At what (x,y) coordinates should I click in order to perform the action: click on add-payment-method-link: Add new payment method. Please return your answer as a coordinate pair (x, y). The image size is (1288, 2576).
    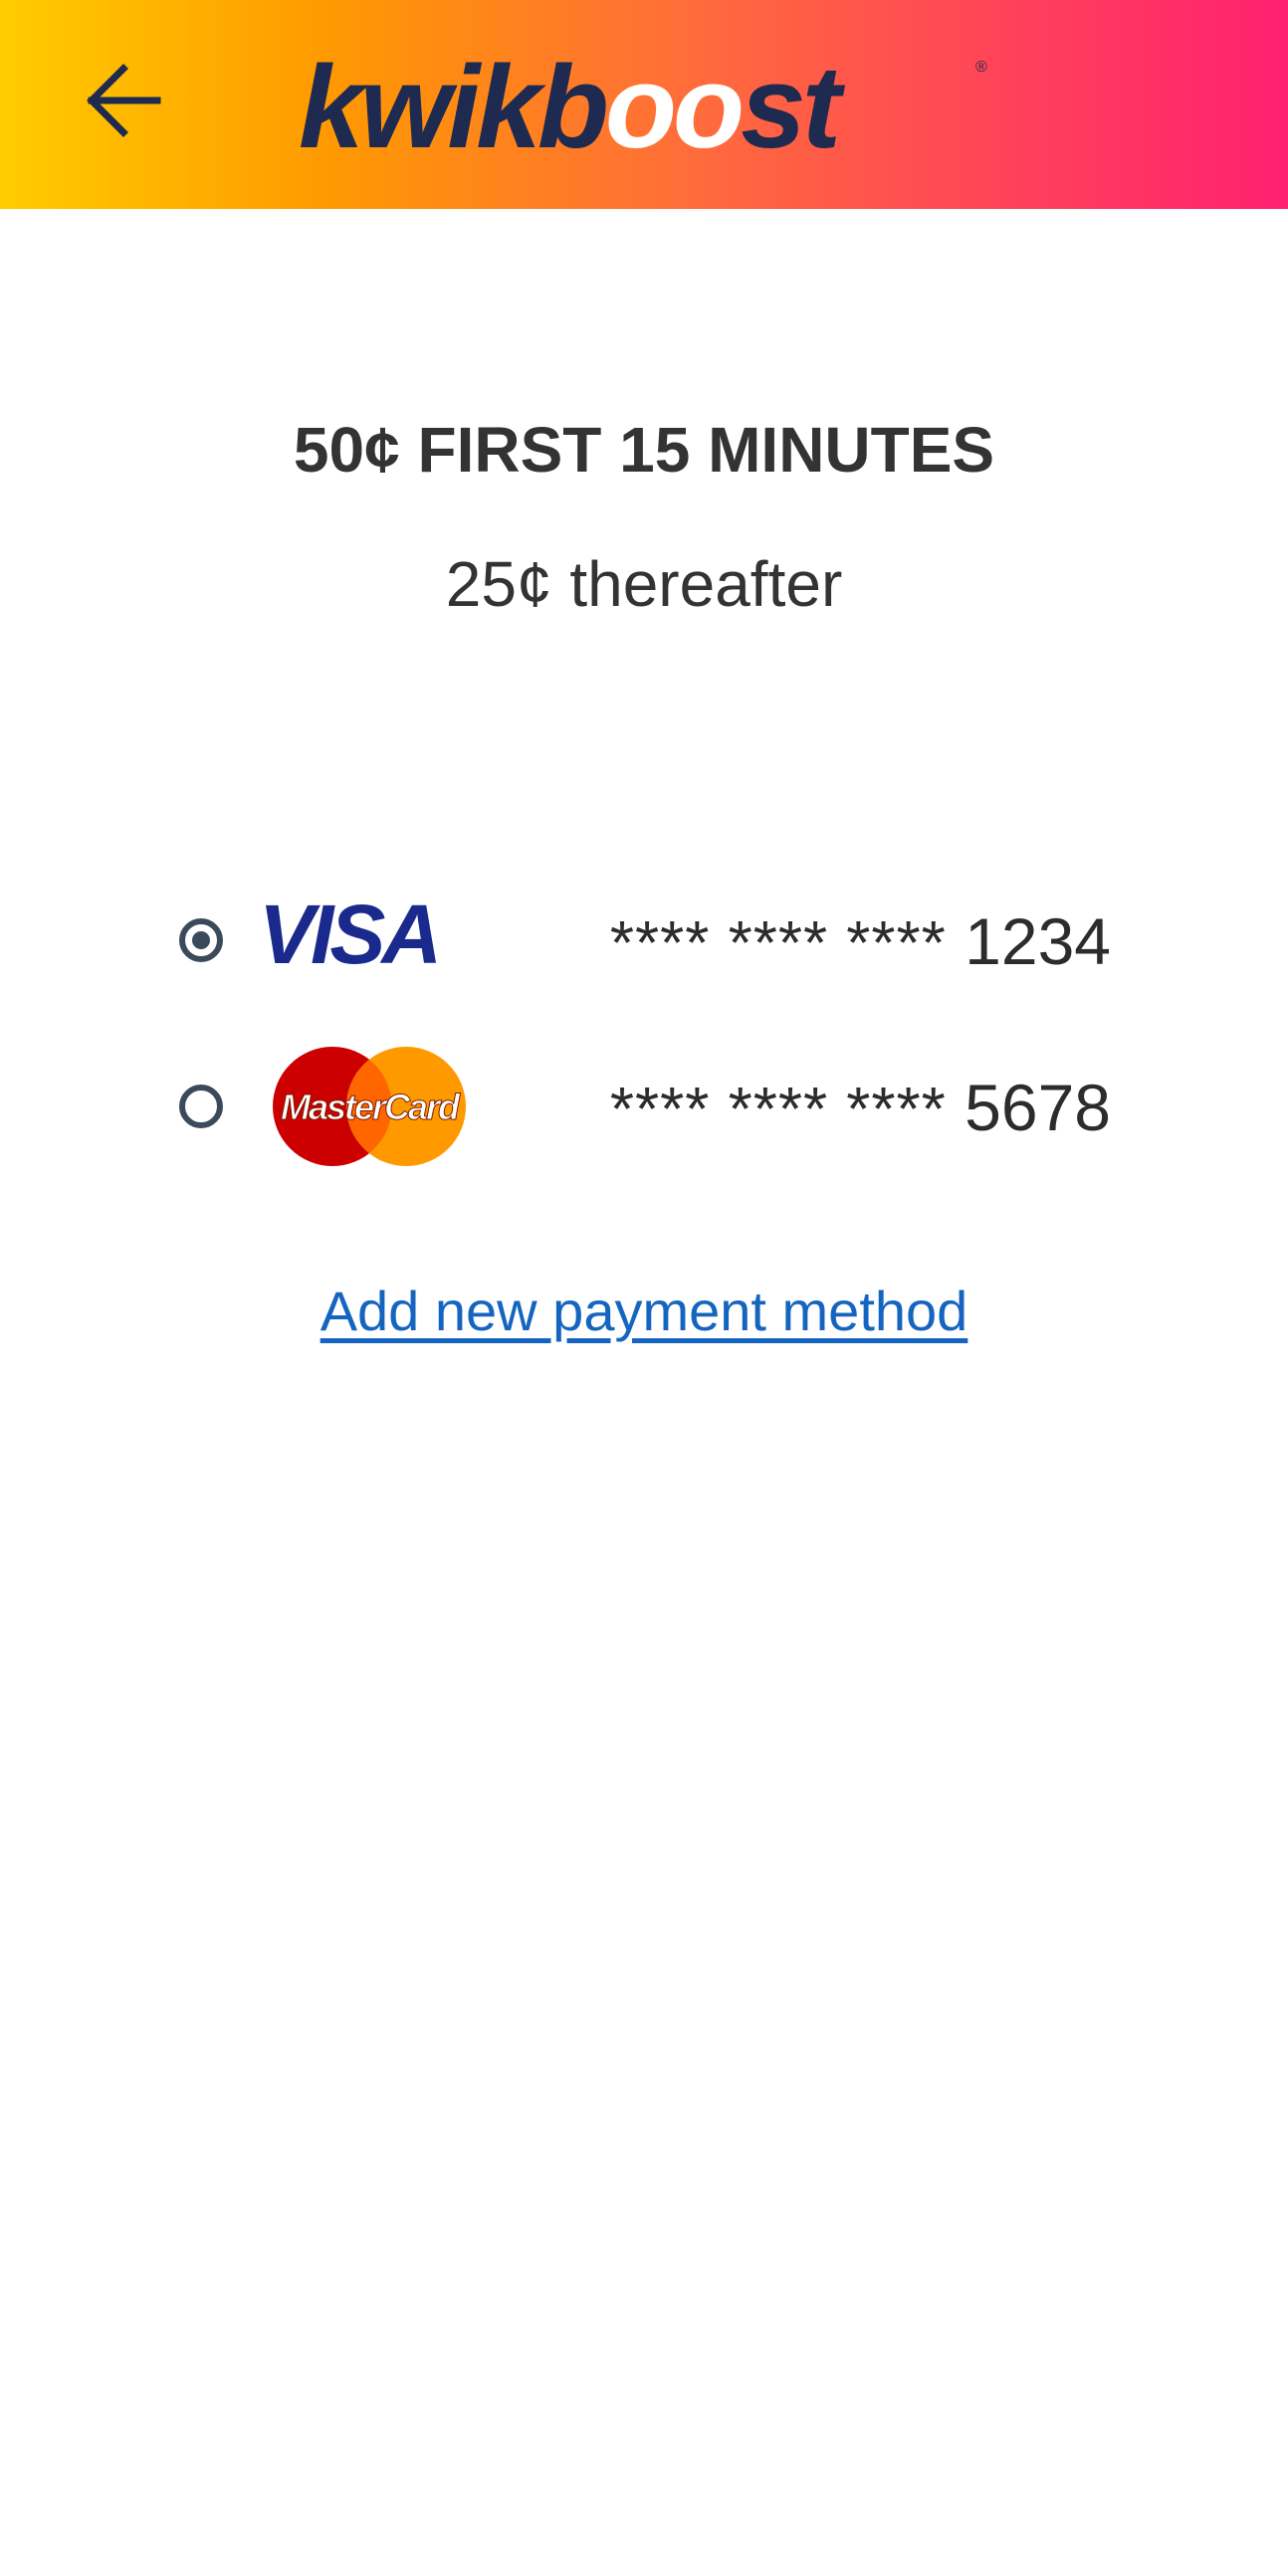
    Looking at the image, I should click on (644, 1311).